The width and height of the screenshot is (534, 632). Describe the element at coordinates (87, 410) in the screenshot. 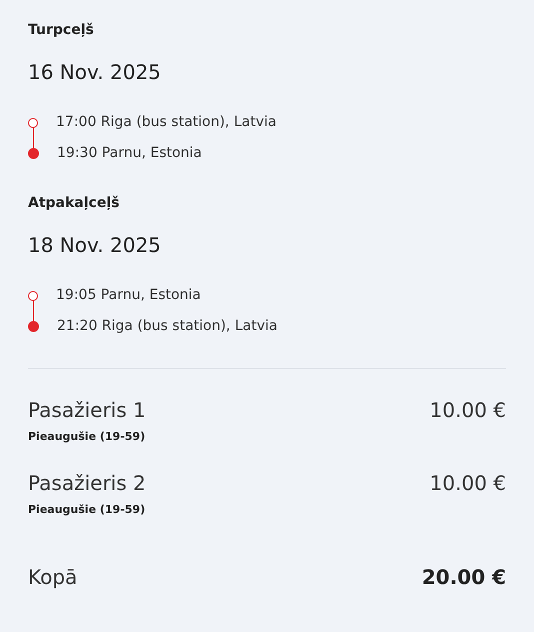

I see `passenger-name: Pasažieris 1` at that location.